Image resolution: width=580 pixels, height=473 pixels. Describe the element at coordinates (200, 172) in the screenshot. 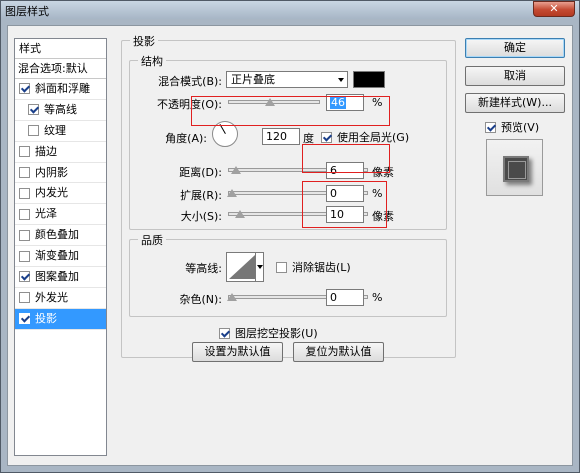

I see `distance-label: 距离(D):` at that location.